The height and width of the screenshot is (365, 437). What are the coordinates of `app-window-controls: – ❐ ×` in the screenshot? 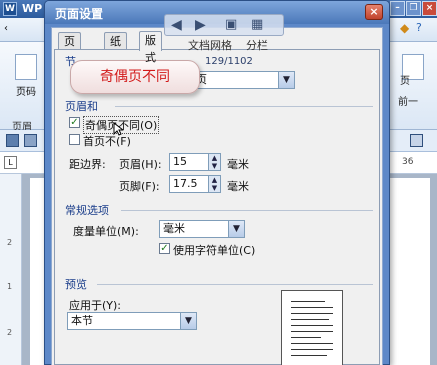 It's located at (413, 9).